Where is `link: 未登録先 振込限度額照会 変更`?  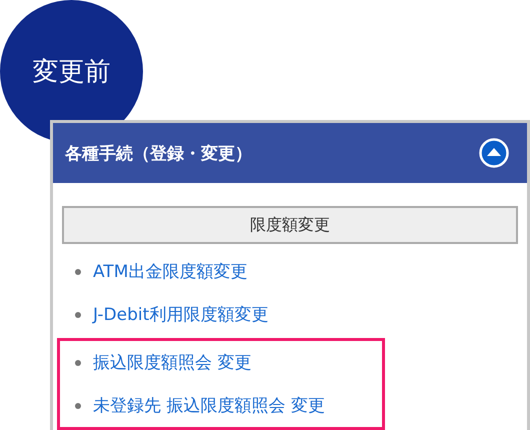 link: 未登録先 振込限度額照会 変更 is located at coordinates (209, 405).